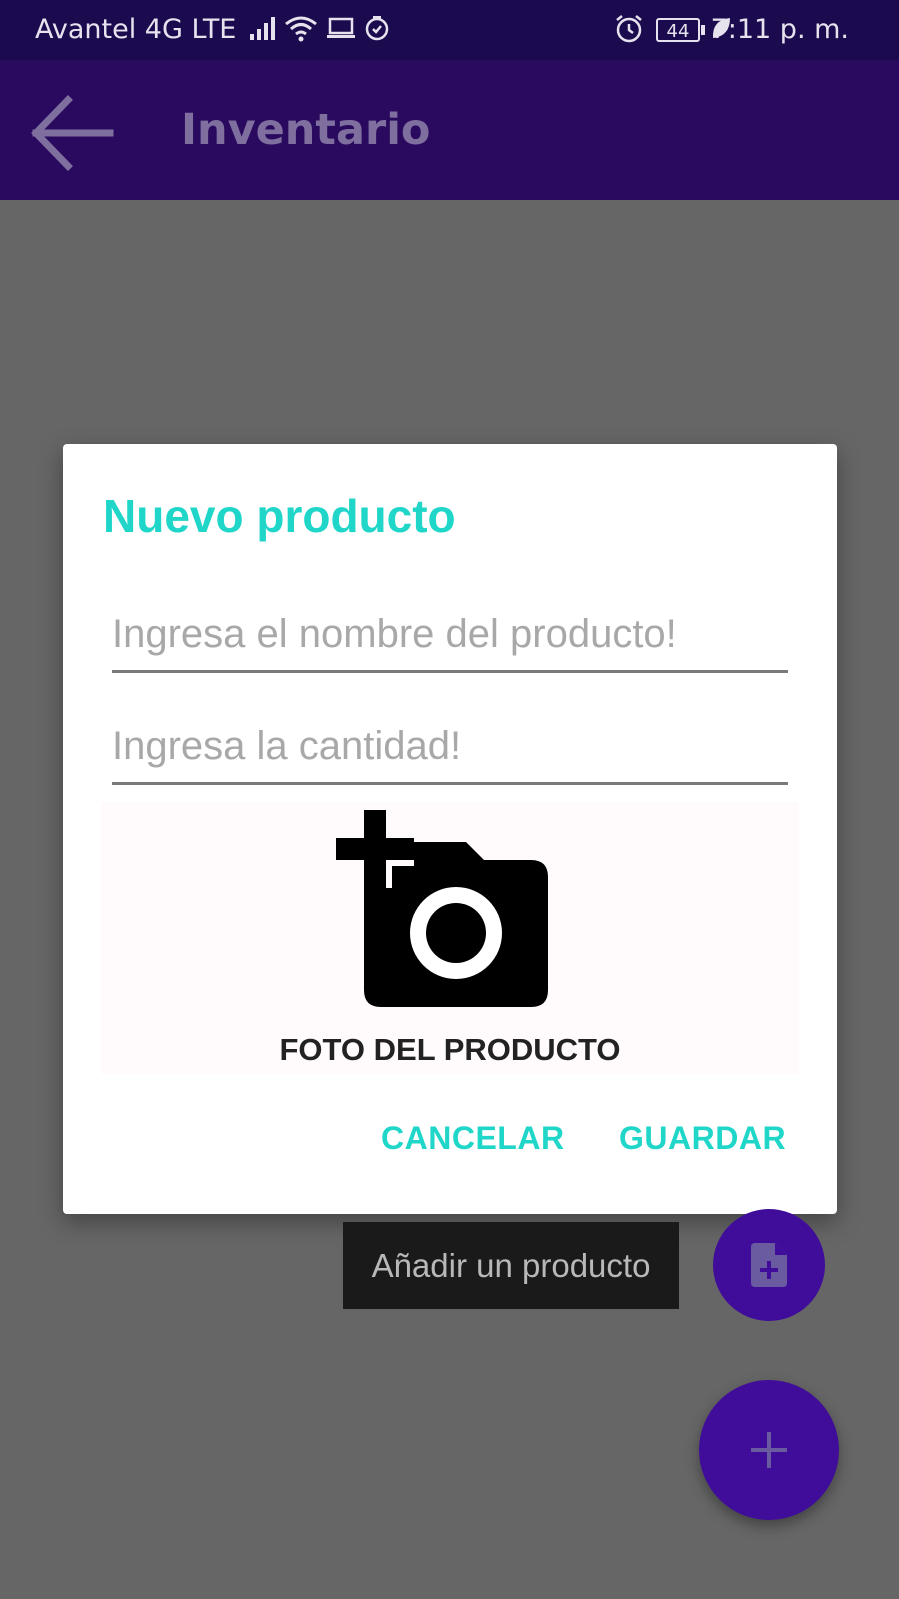 This screenshot has height=1599, width=899. I want to click on add-product-tooltip: Añadir un producto, so click(511, 1265).